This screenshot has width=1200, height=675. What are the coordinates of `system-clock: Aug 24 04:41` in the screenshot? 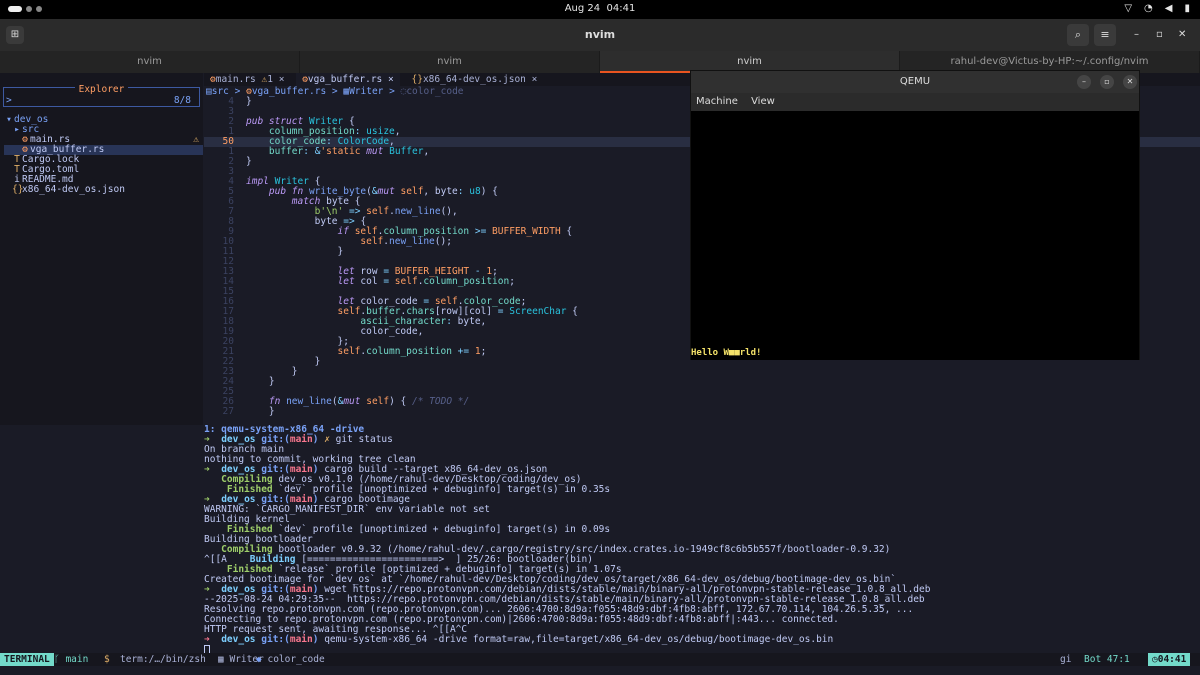 It's located at (600, 8).